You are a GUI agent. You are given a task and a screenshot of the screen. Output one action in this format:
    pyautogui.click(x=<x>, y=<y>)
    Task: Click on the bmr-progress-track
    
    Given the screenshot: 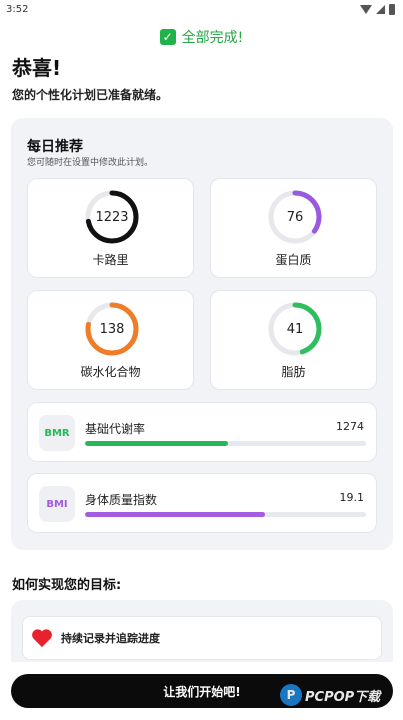 What is the action you would take?
    pyautogui.click(x=225, y=443)
    